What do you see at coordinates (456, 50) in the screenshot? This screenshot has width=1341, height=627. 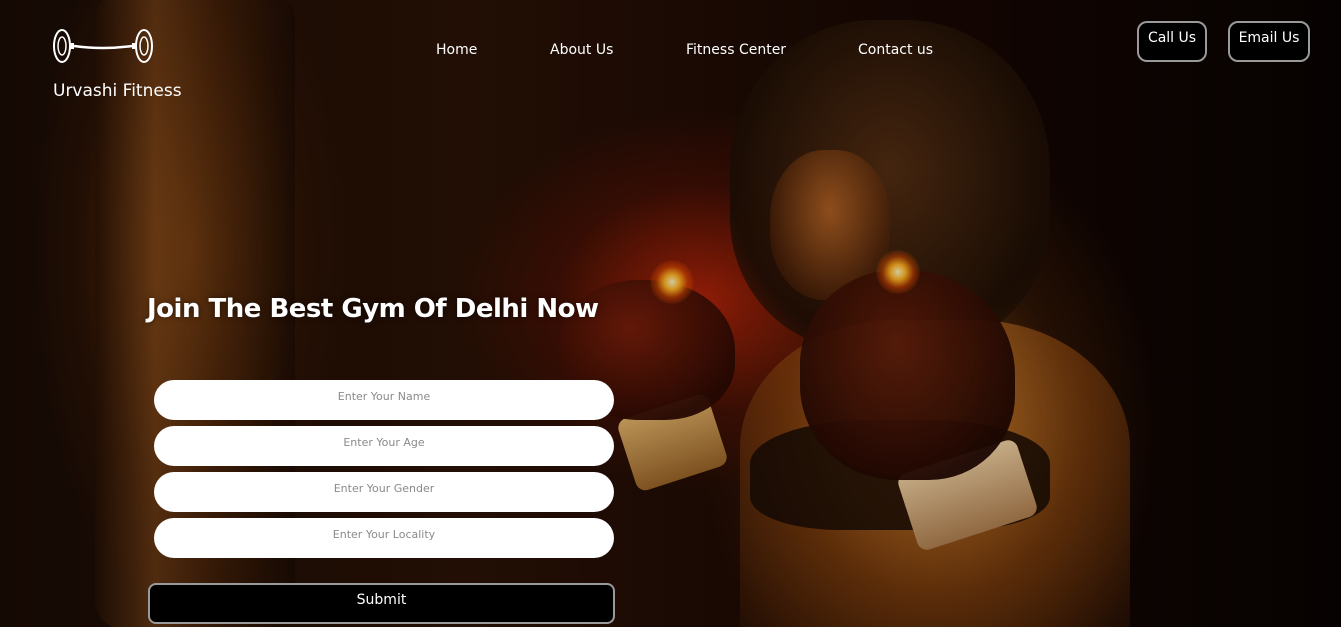 I see `nav-link-home: Home` at bounding box center [456, 50].